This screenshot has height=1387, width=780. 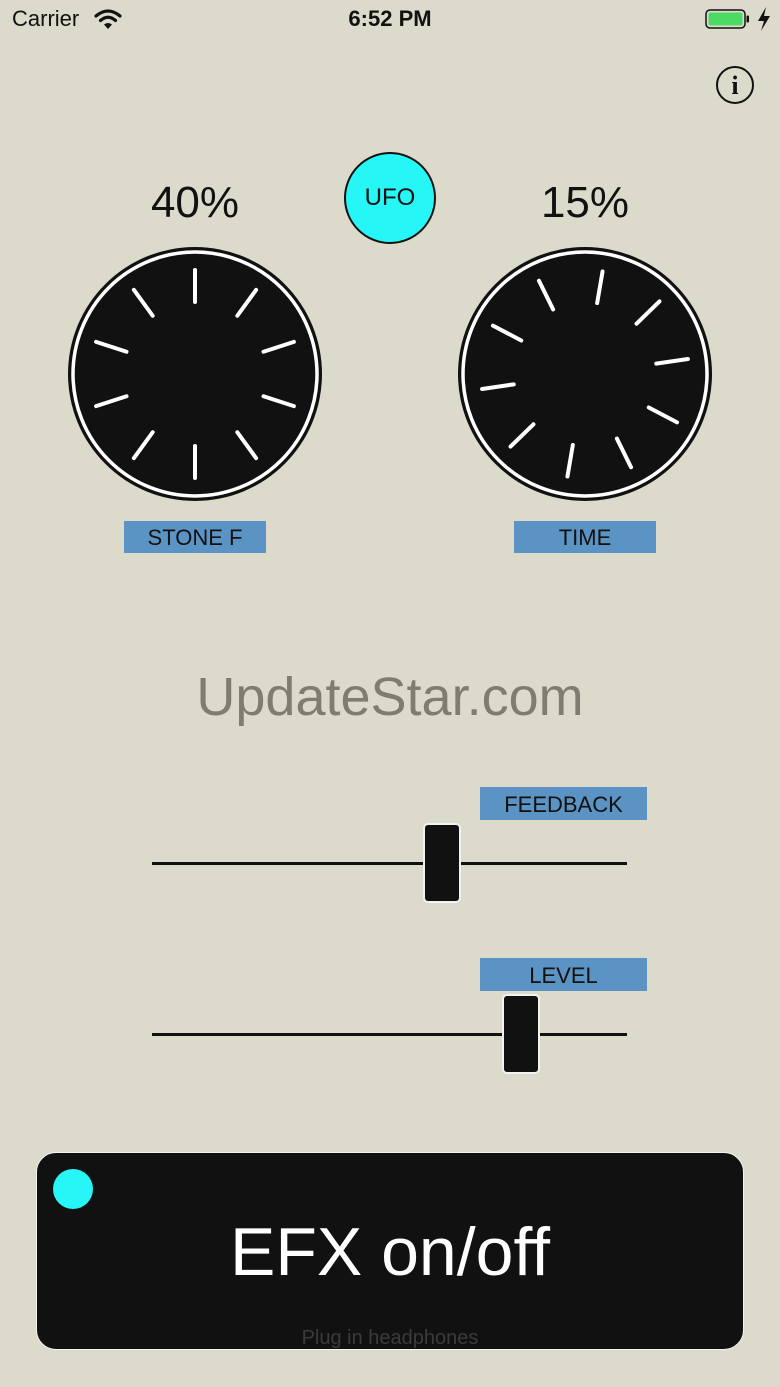 I want to click on efx-status-indicator, so click(x=73, y=1189).